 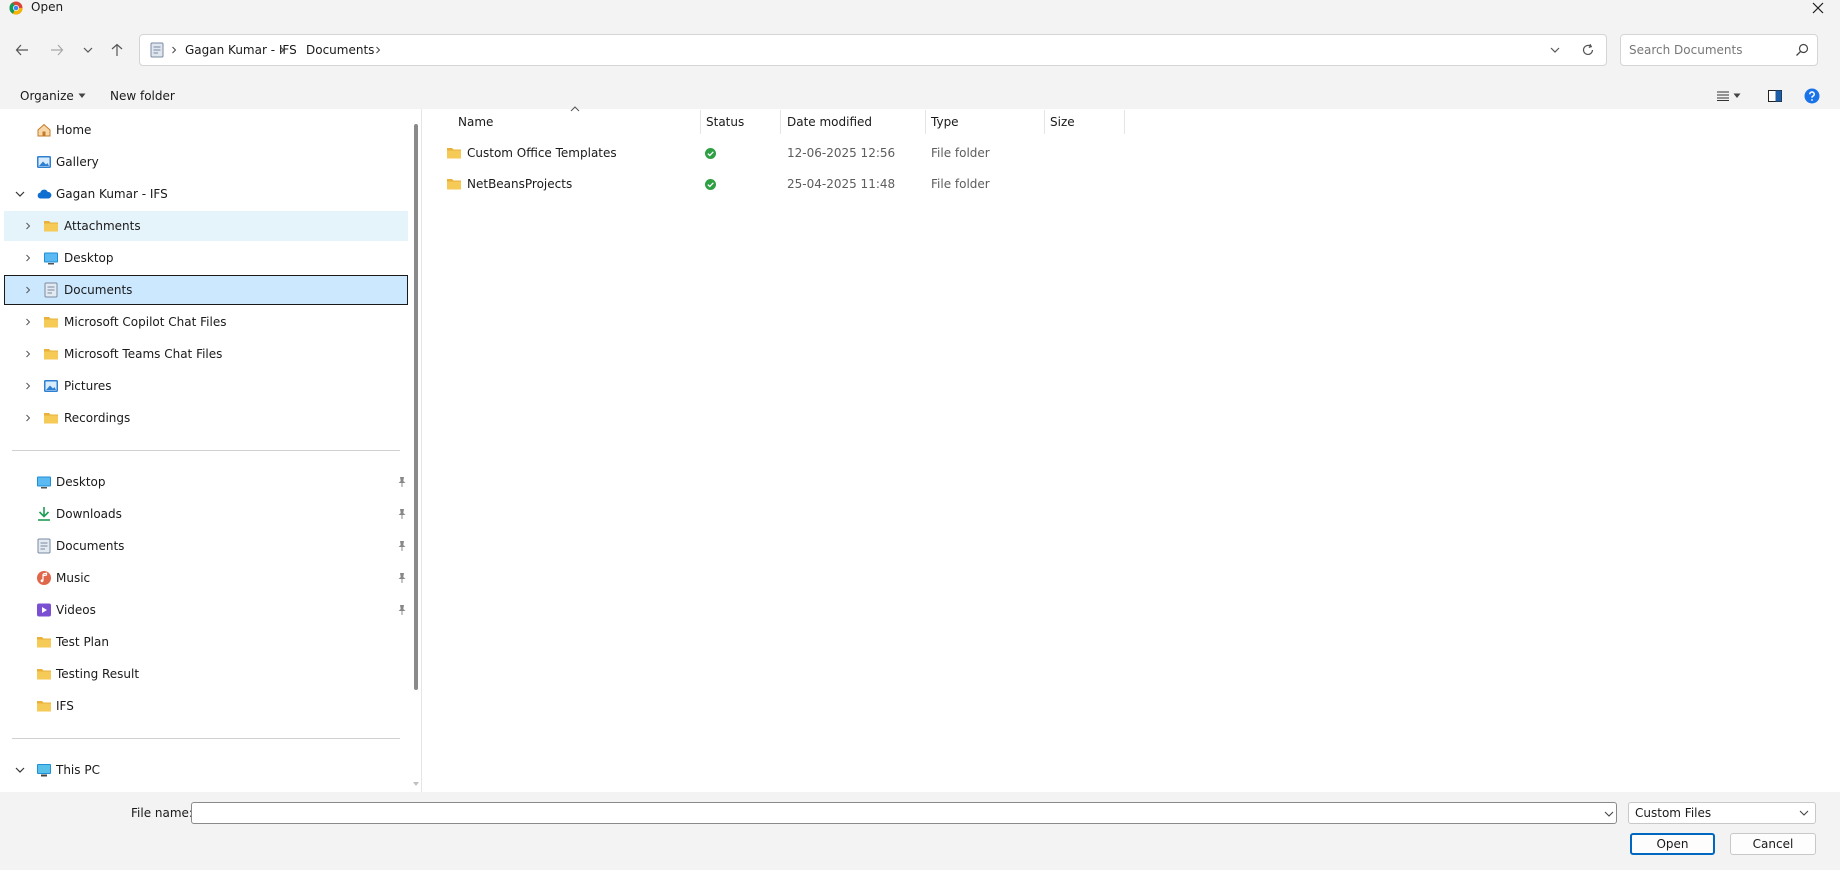 What do you see at coordinates (945, 122) in the screenshot?
I see `column-header-type: Type` at bounding box center [945, 122].